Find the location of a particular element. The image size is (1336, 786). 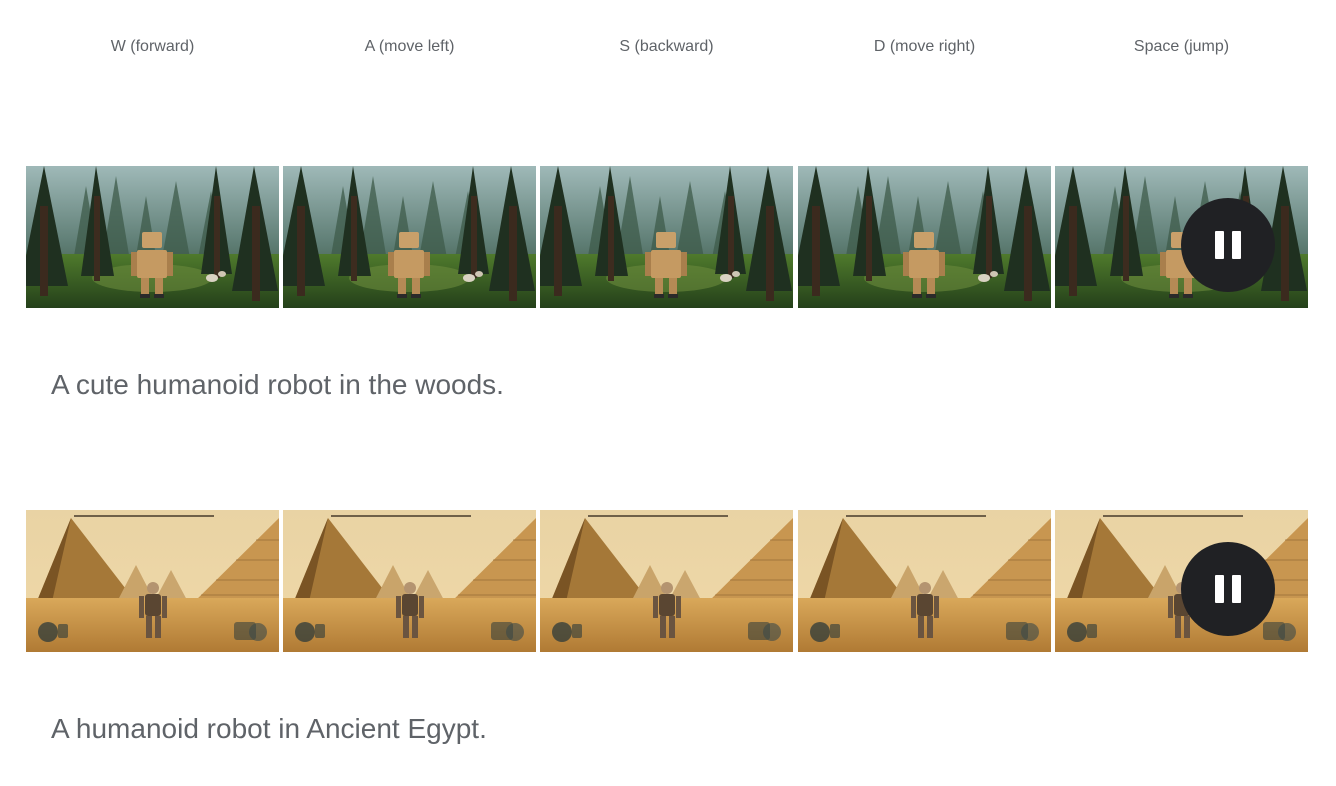

key-label-s: S (backward) is located at coordinates (666, 46).